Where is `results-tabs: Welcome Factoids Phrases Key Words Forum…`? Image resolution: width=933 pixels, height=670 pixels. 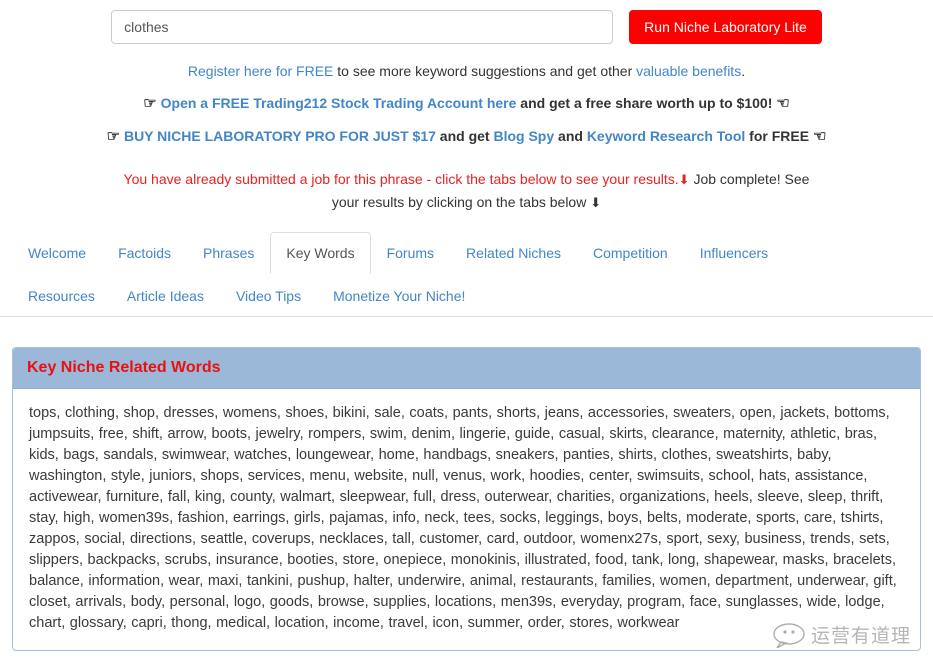 results-tabs: Welcome Factoids Phrases Key Words Forum… is located at coordinates (466, 274).